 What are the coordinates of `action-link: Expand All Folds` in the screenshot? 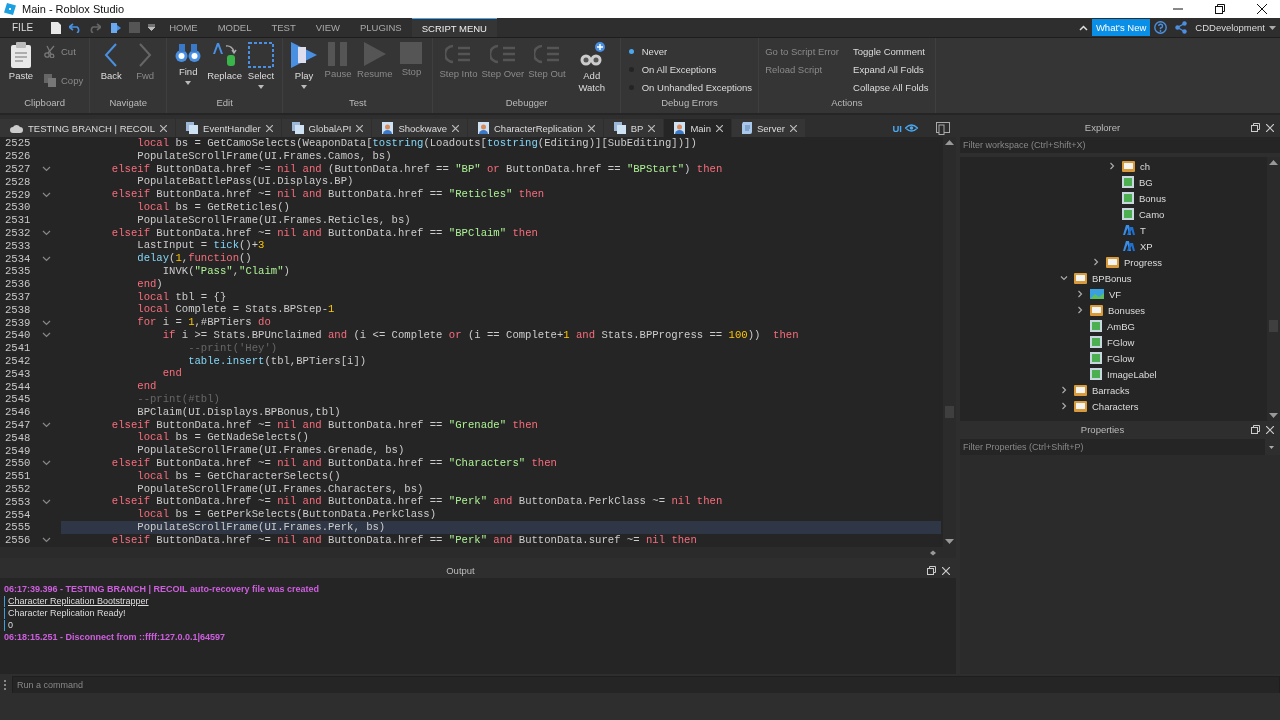 It's located at (891, 69).